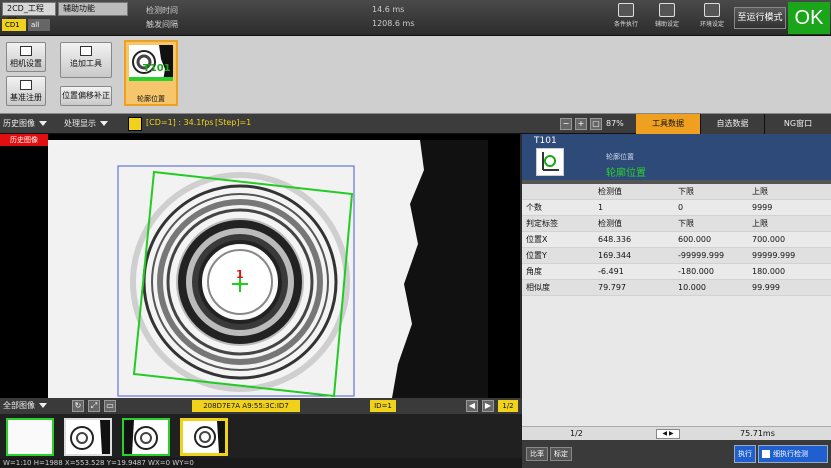  Describe the element at coordinates (681, 207) in the screenshot. I see `row-lower: 0` at that location.